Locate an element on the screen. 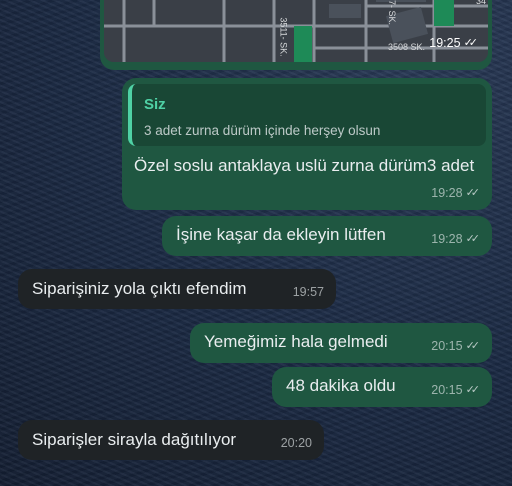  message-text: İşine kaşar da ekleyin lütfen is located at coordinates (281, 234).